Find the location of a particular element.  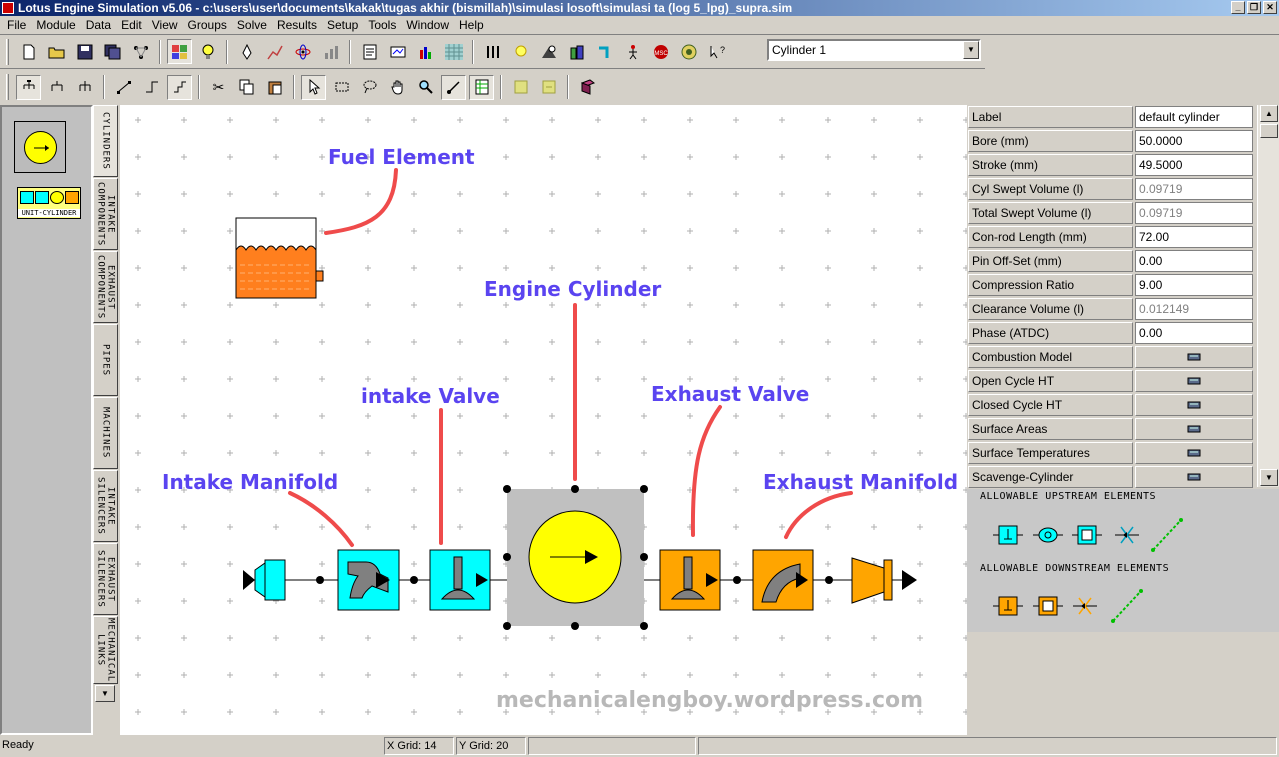

engine-cylinder is located at coordinates (575, 557).